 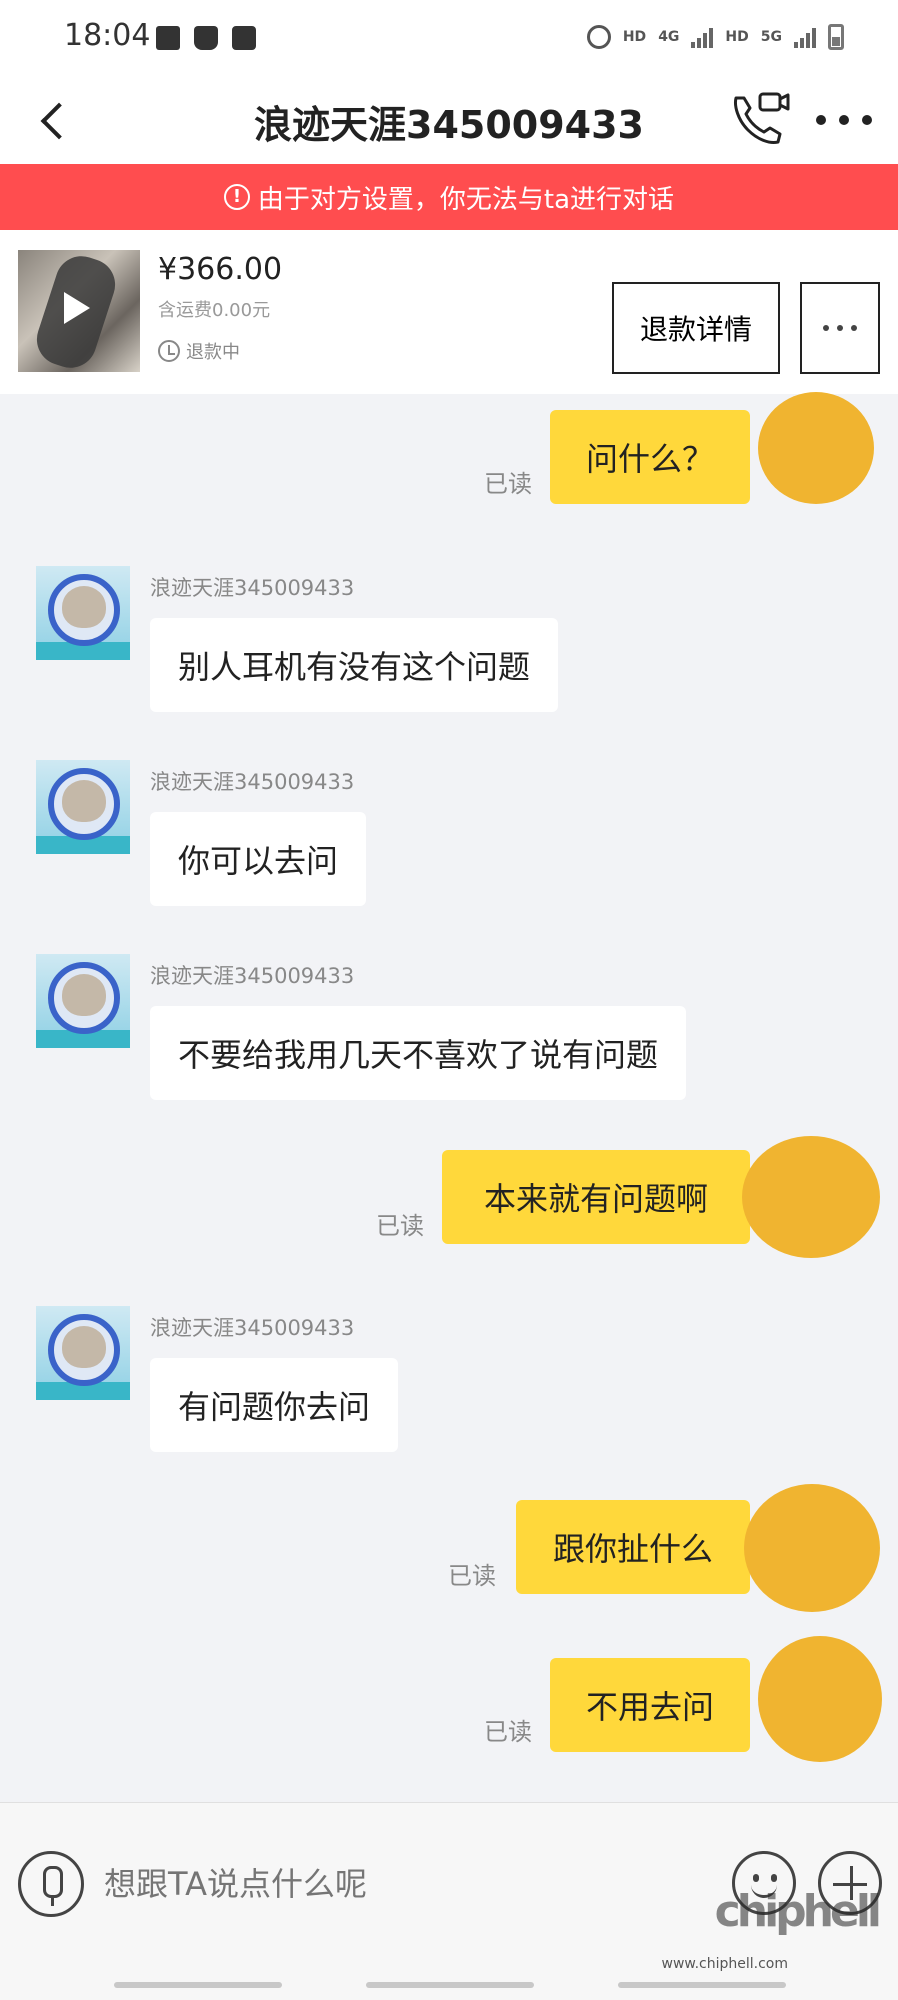 What do you see at coordinates (466, 199) in the screenshot?
I see `banner-text: 由于对方设置，你无法与ta进行对话` at bounding box center [466, 199].